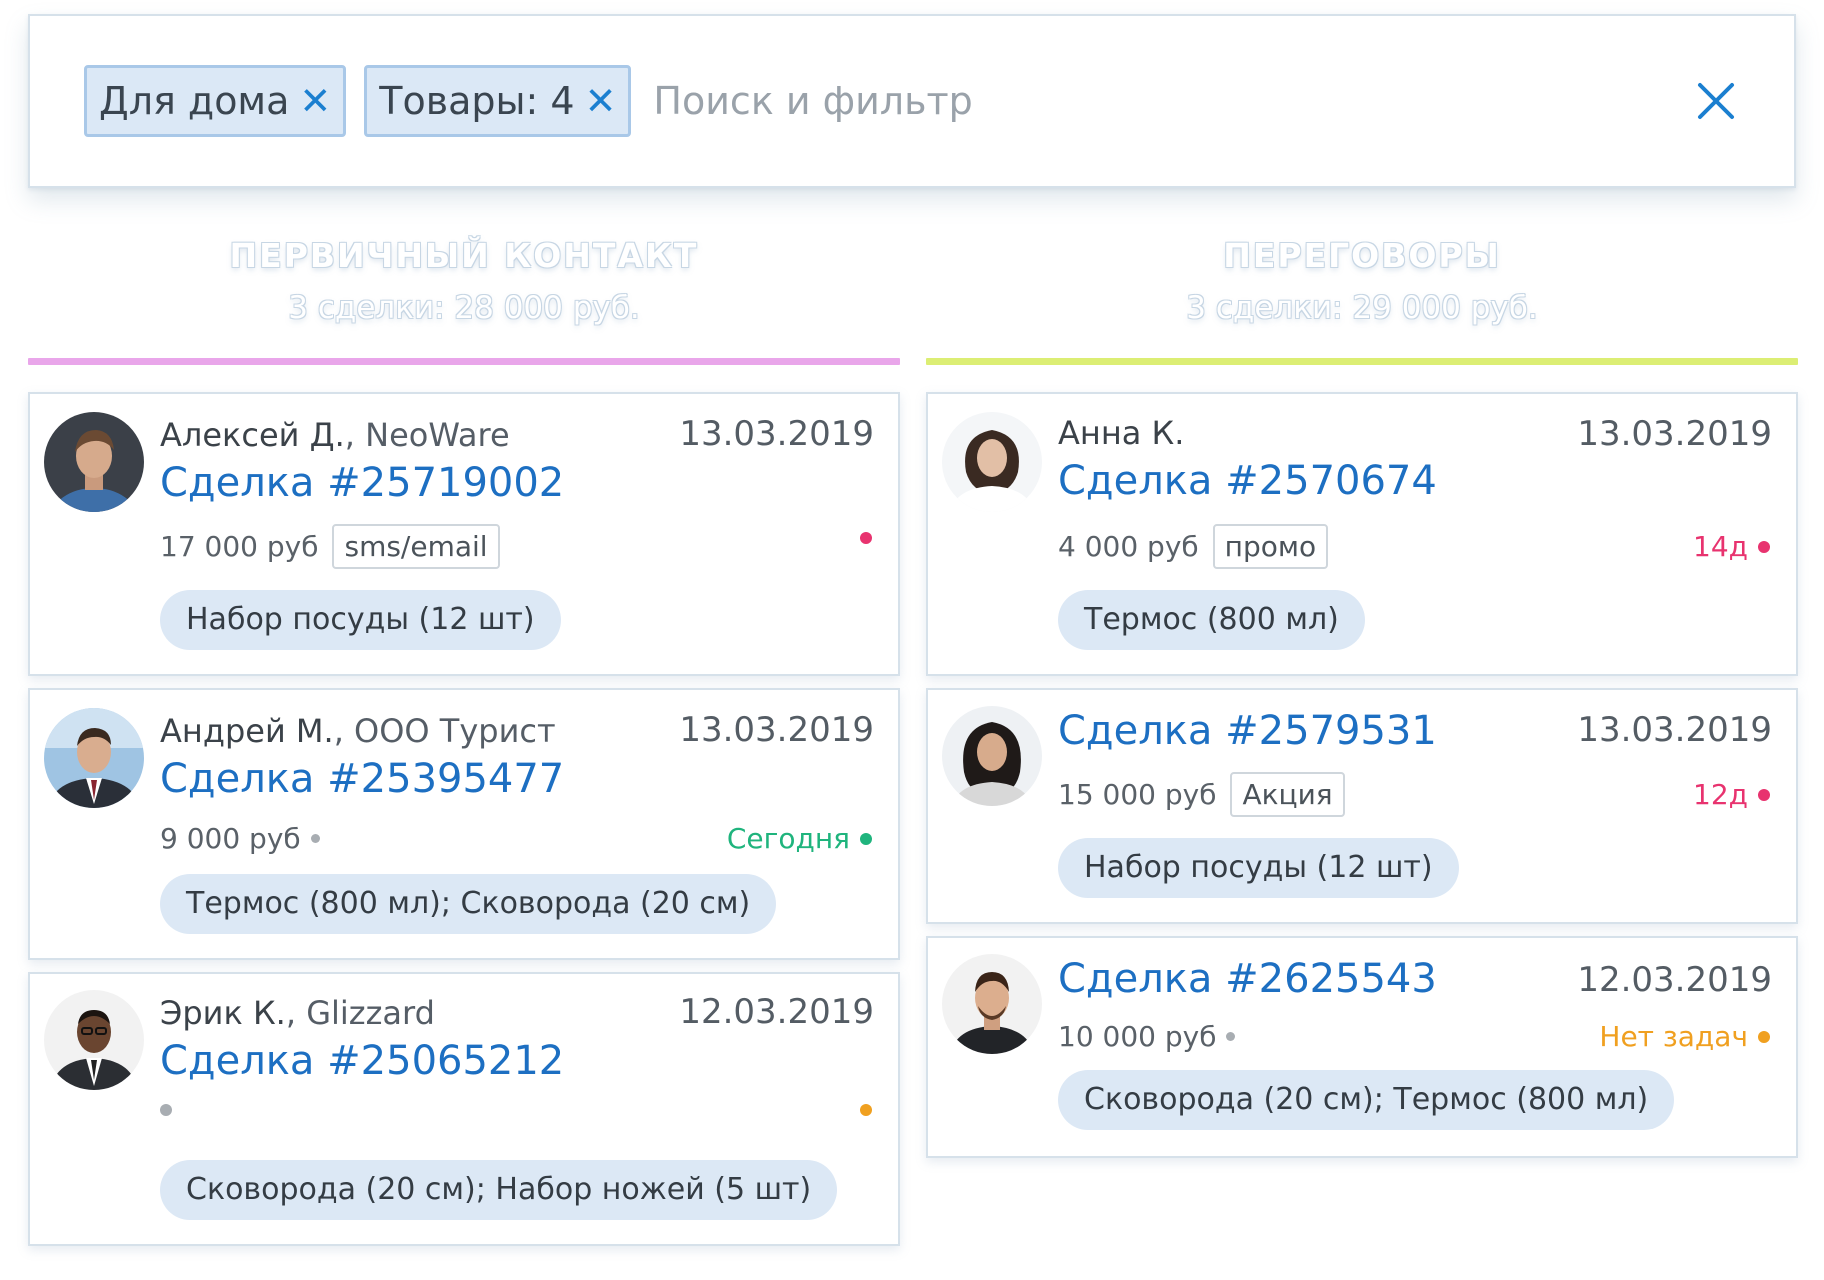 The height and width of the screenshot is (1280, 1824). Describe the element at coordinates (464, 255) in the screenshot. I see `column-title: ПЕРВИЧНЫЙ КОНТАКТ` at that location.